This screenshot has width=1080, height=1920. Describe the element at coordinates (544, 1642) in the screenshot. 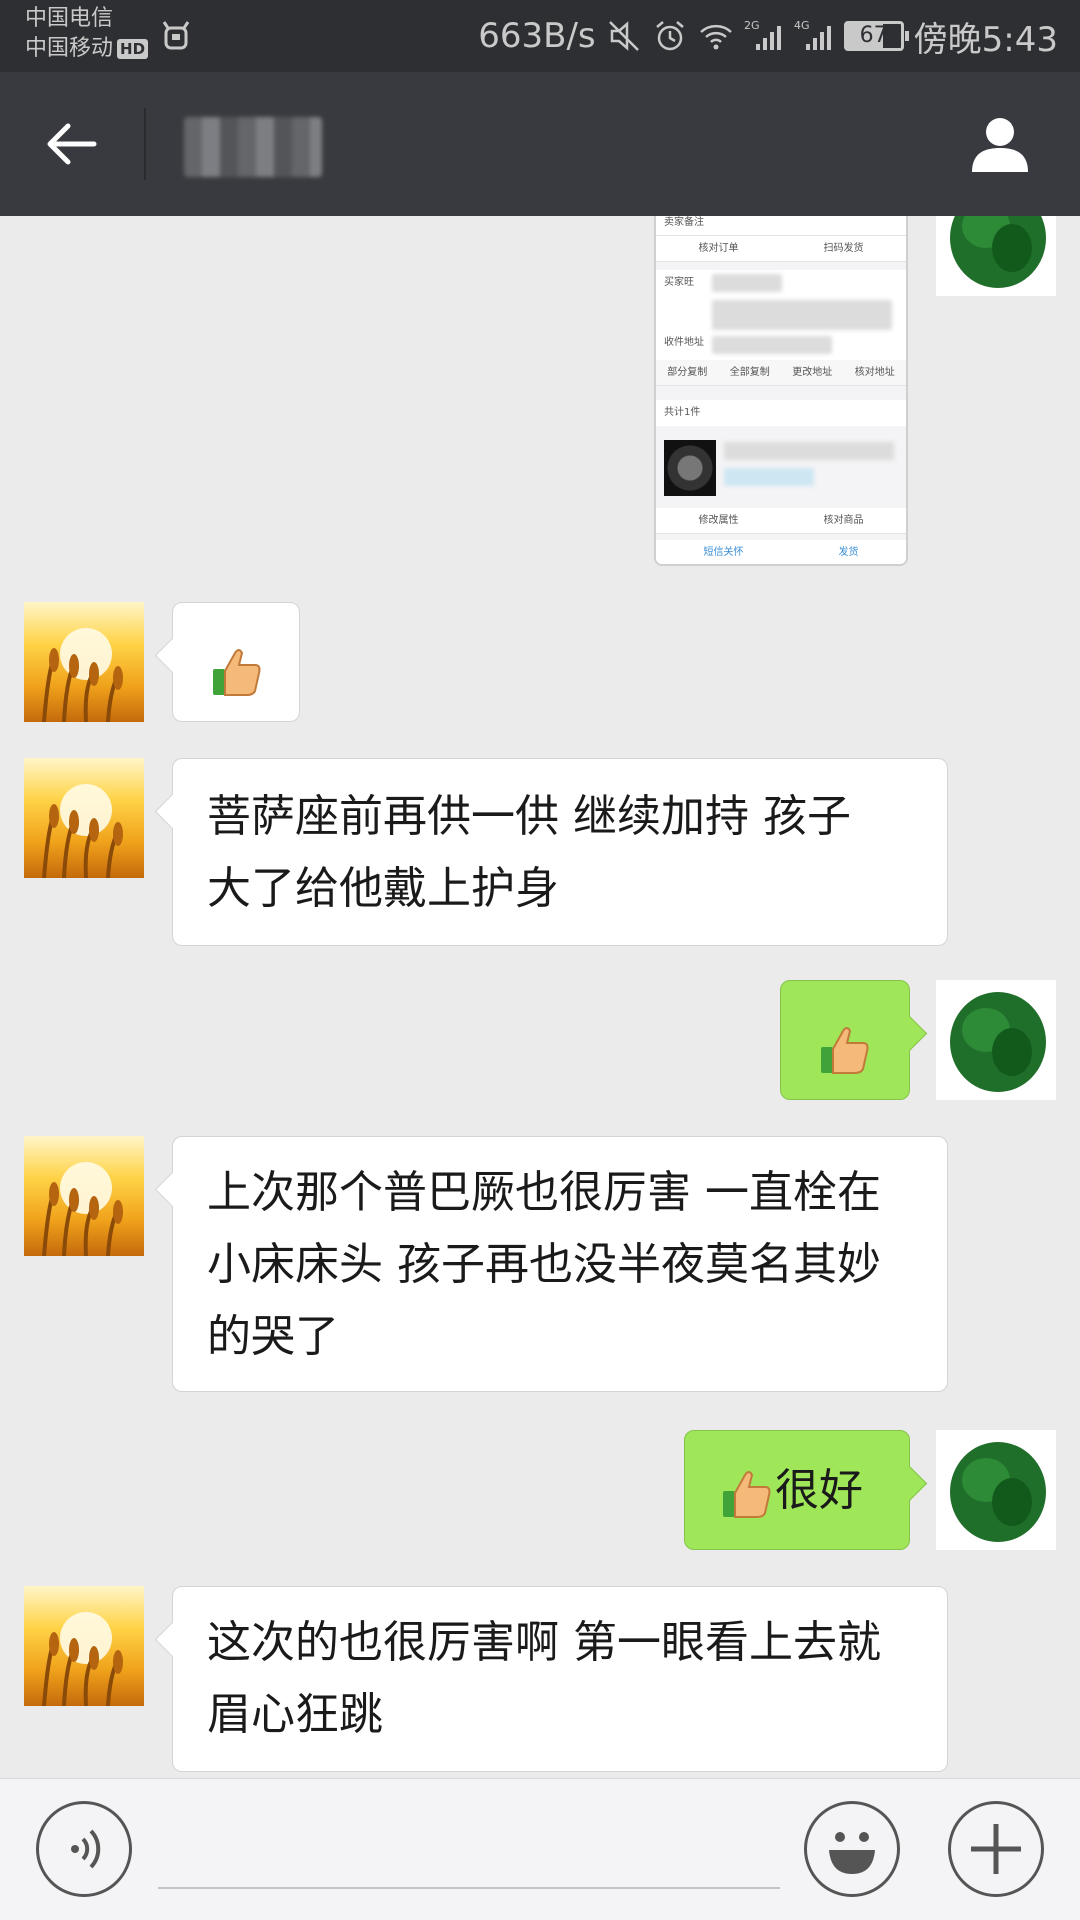

I see `message-line: 这次的也很厉害啊 第一眼看上去就` at that location.